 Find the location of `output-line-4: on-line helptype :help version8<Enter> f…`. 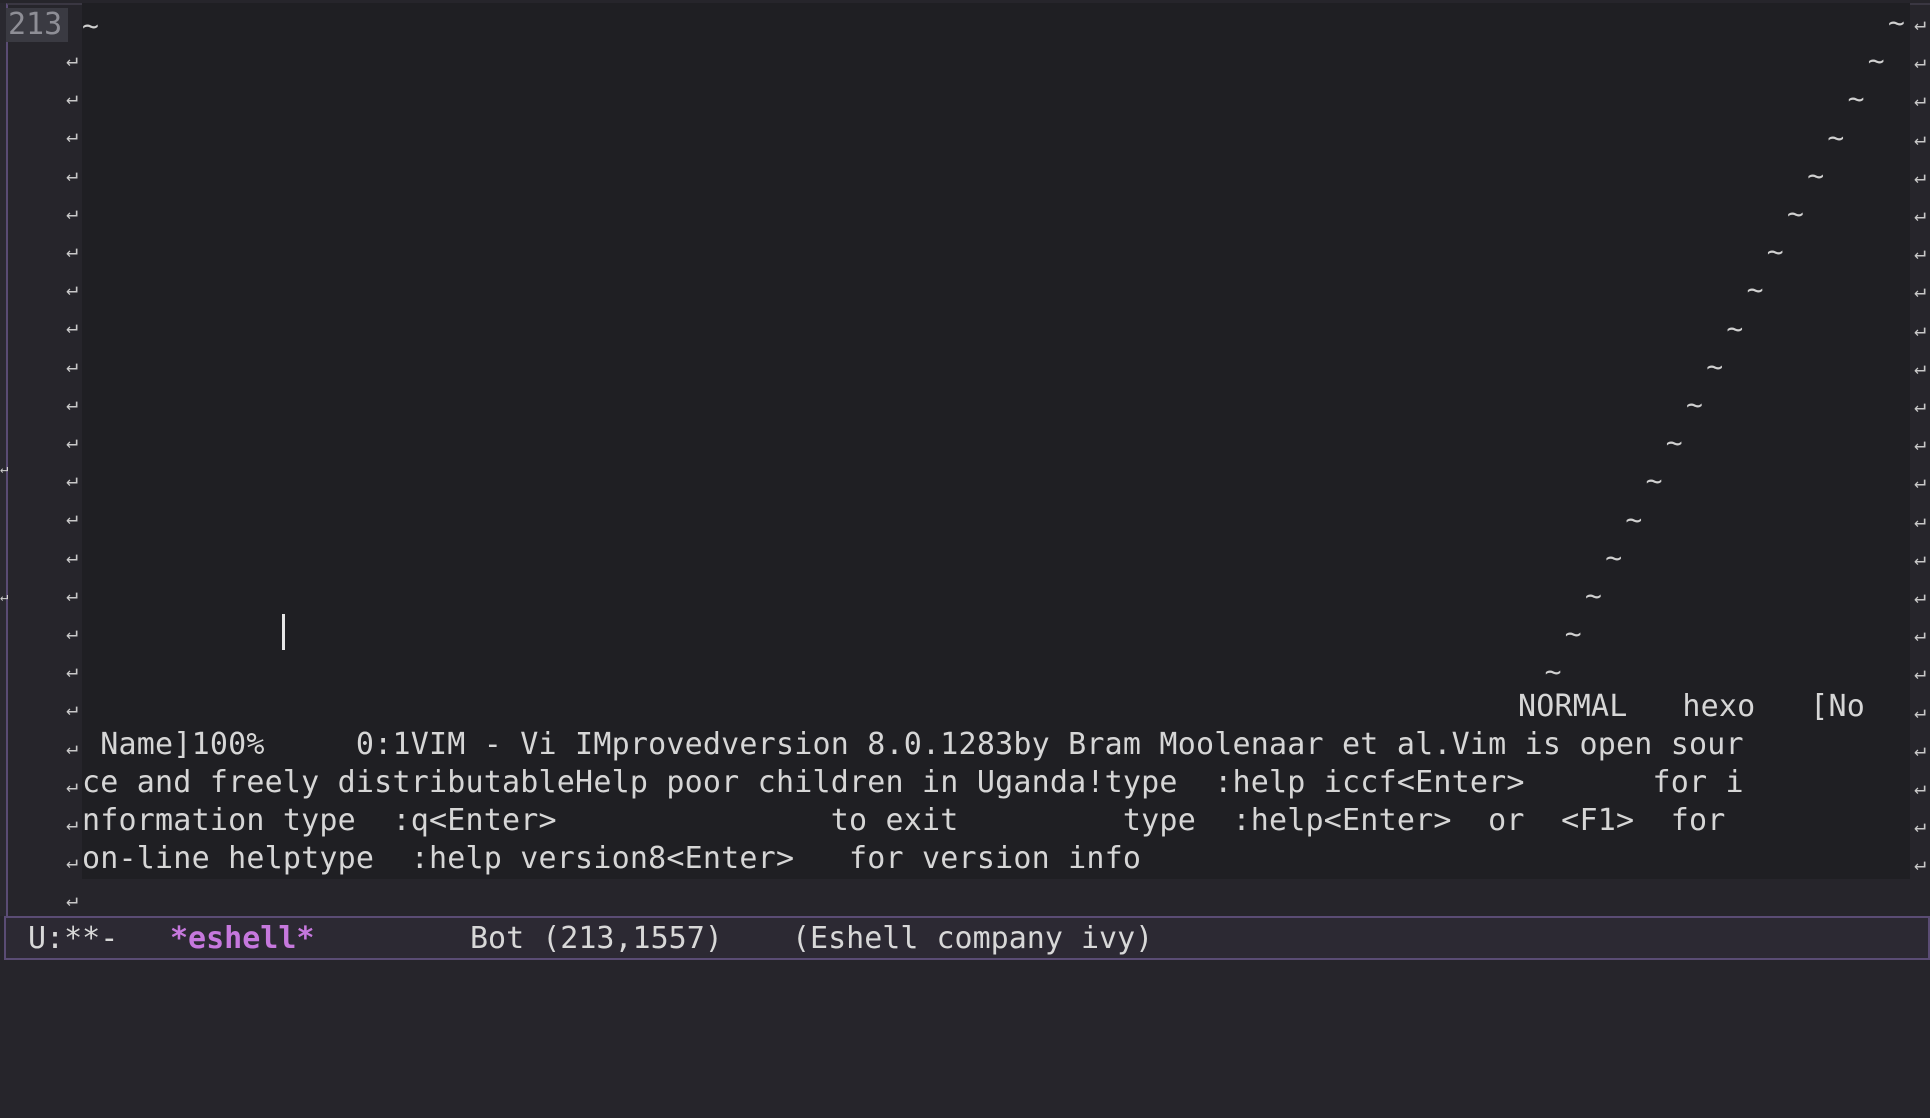

output-line-4: on-line helptype :help version8<Enter> f… is located at coordinates (612, 858).